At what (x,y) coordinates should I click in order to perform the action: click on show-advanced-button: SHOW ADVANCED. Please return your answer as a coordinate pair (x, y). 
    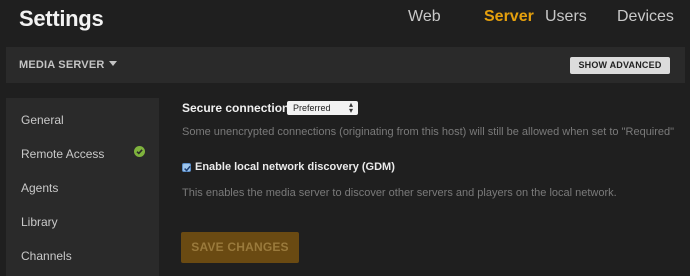
    Looking at the image, I should click on (620, 65).